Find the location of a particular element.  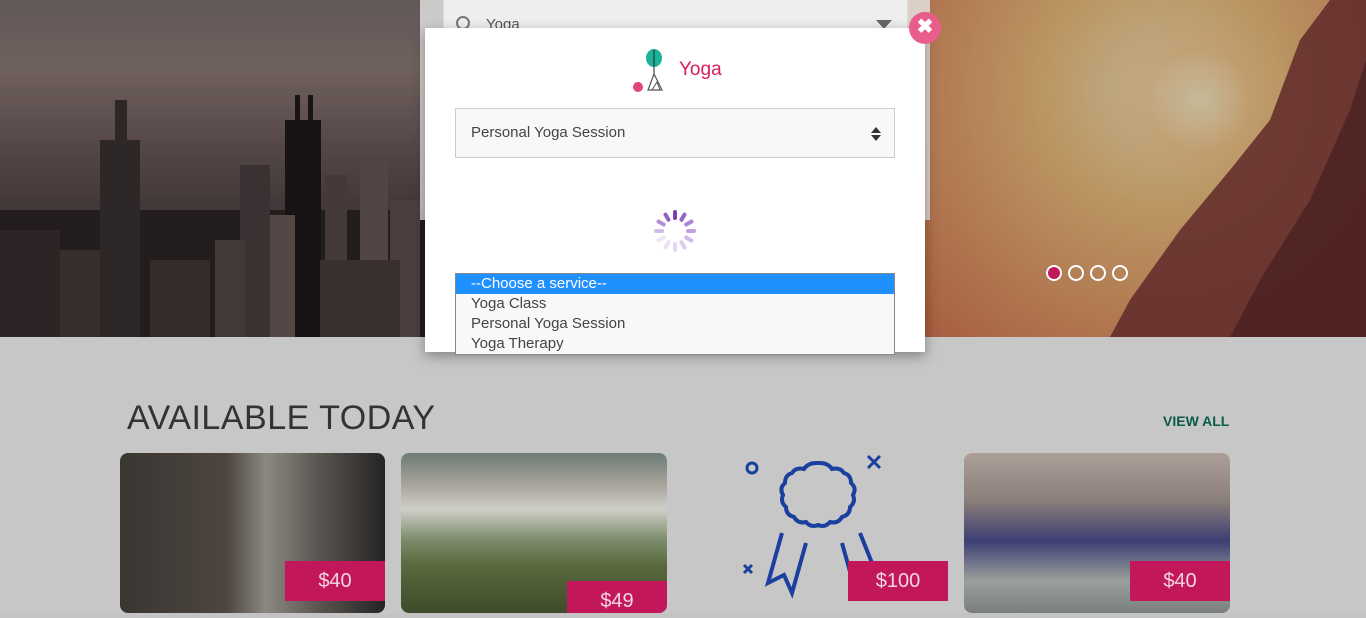

service-card-4: $40 is located at coordinates (1097, 533).